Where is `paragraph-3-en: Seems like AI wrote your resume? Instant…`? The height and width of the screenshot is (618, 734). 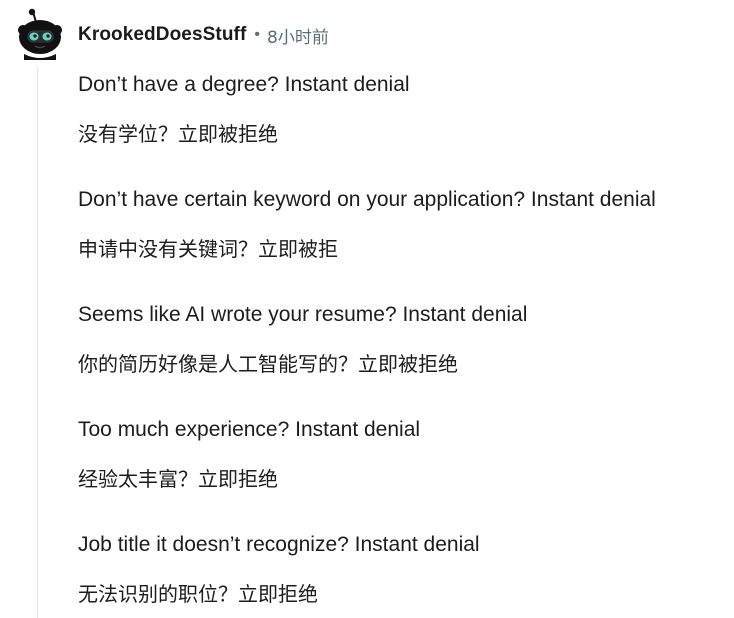
paragraph-3-en: Seems like AI wrote your resume? Instant… is located at coordinates (303, 314).